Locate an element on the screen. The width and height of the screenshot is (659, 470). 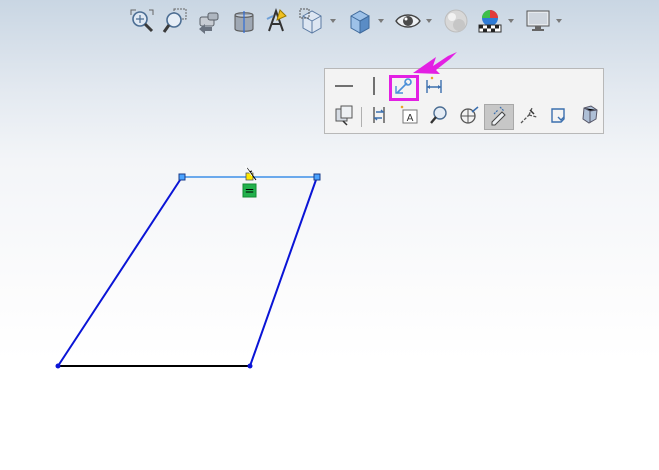
sketch-context-toolbar: A is located at coordinates (464, 101).